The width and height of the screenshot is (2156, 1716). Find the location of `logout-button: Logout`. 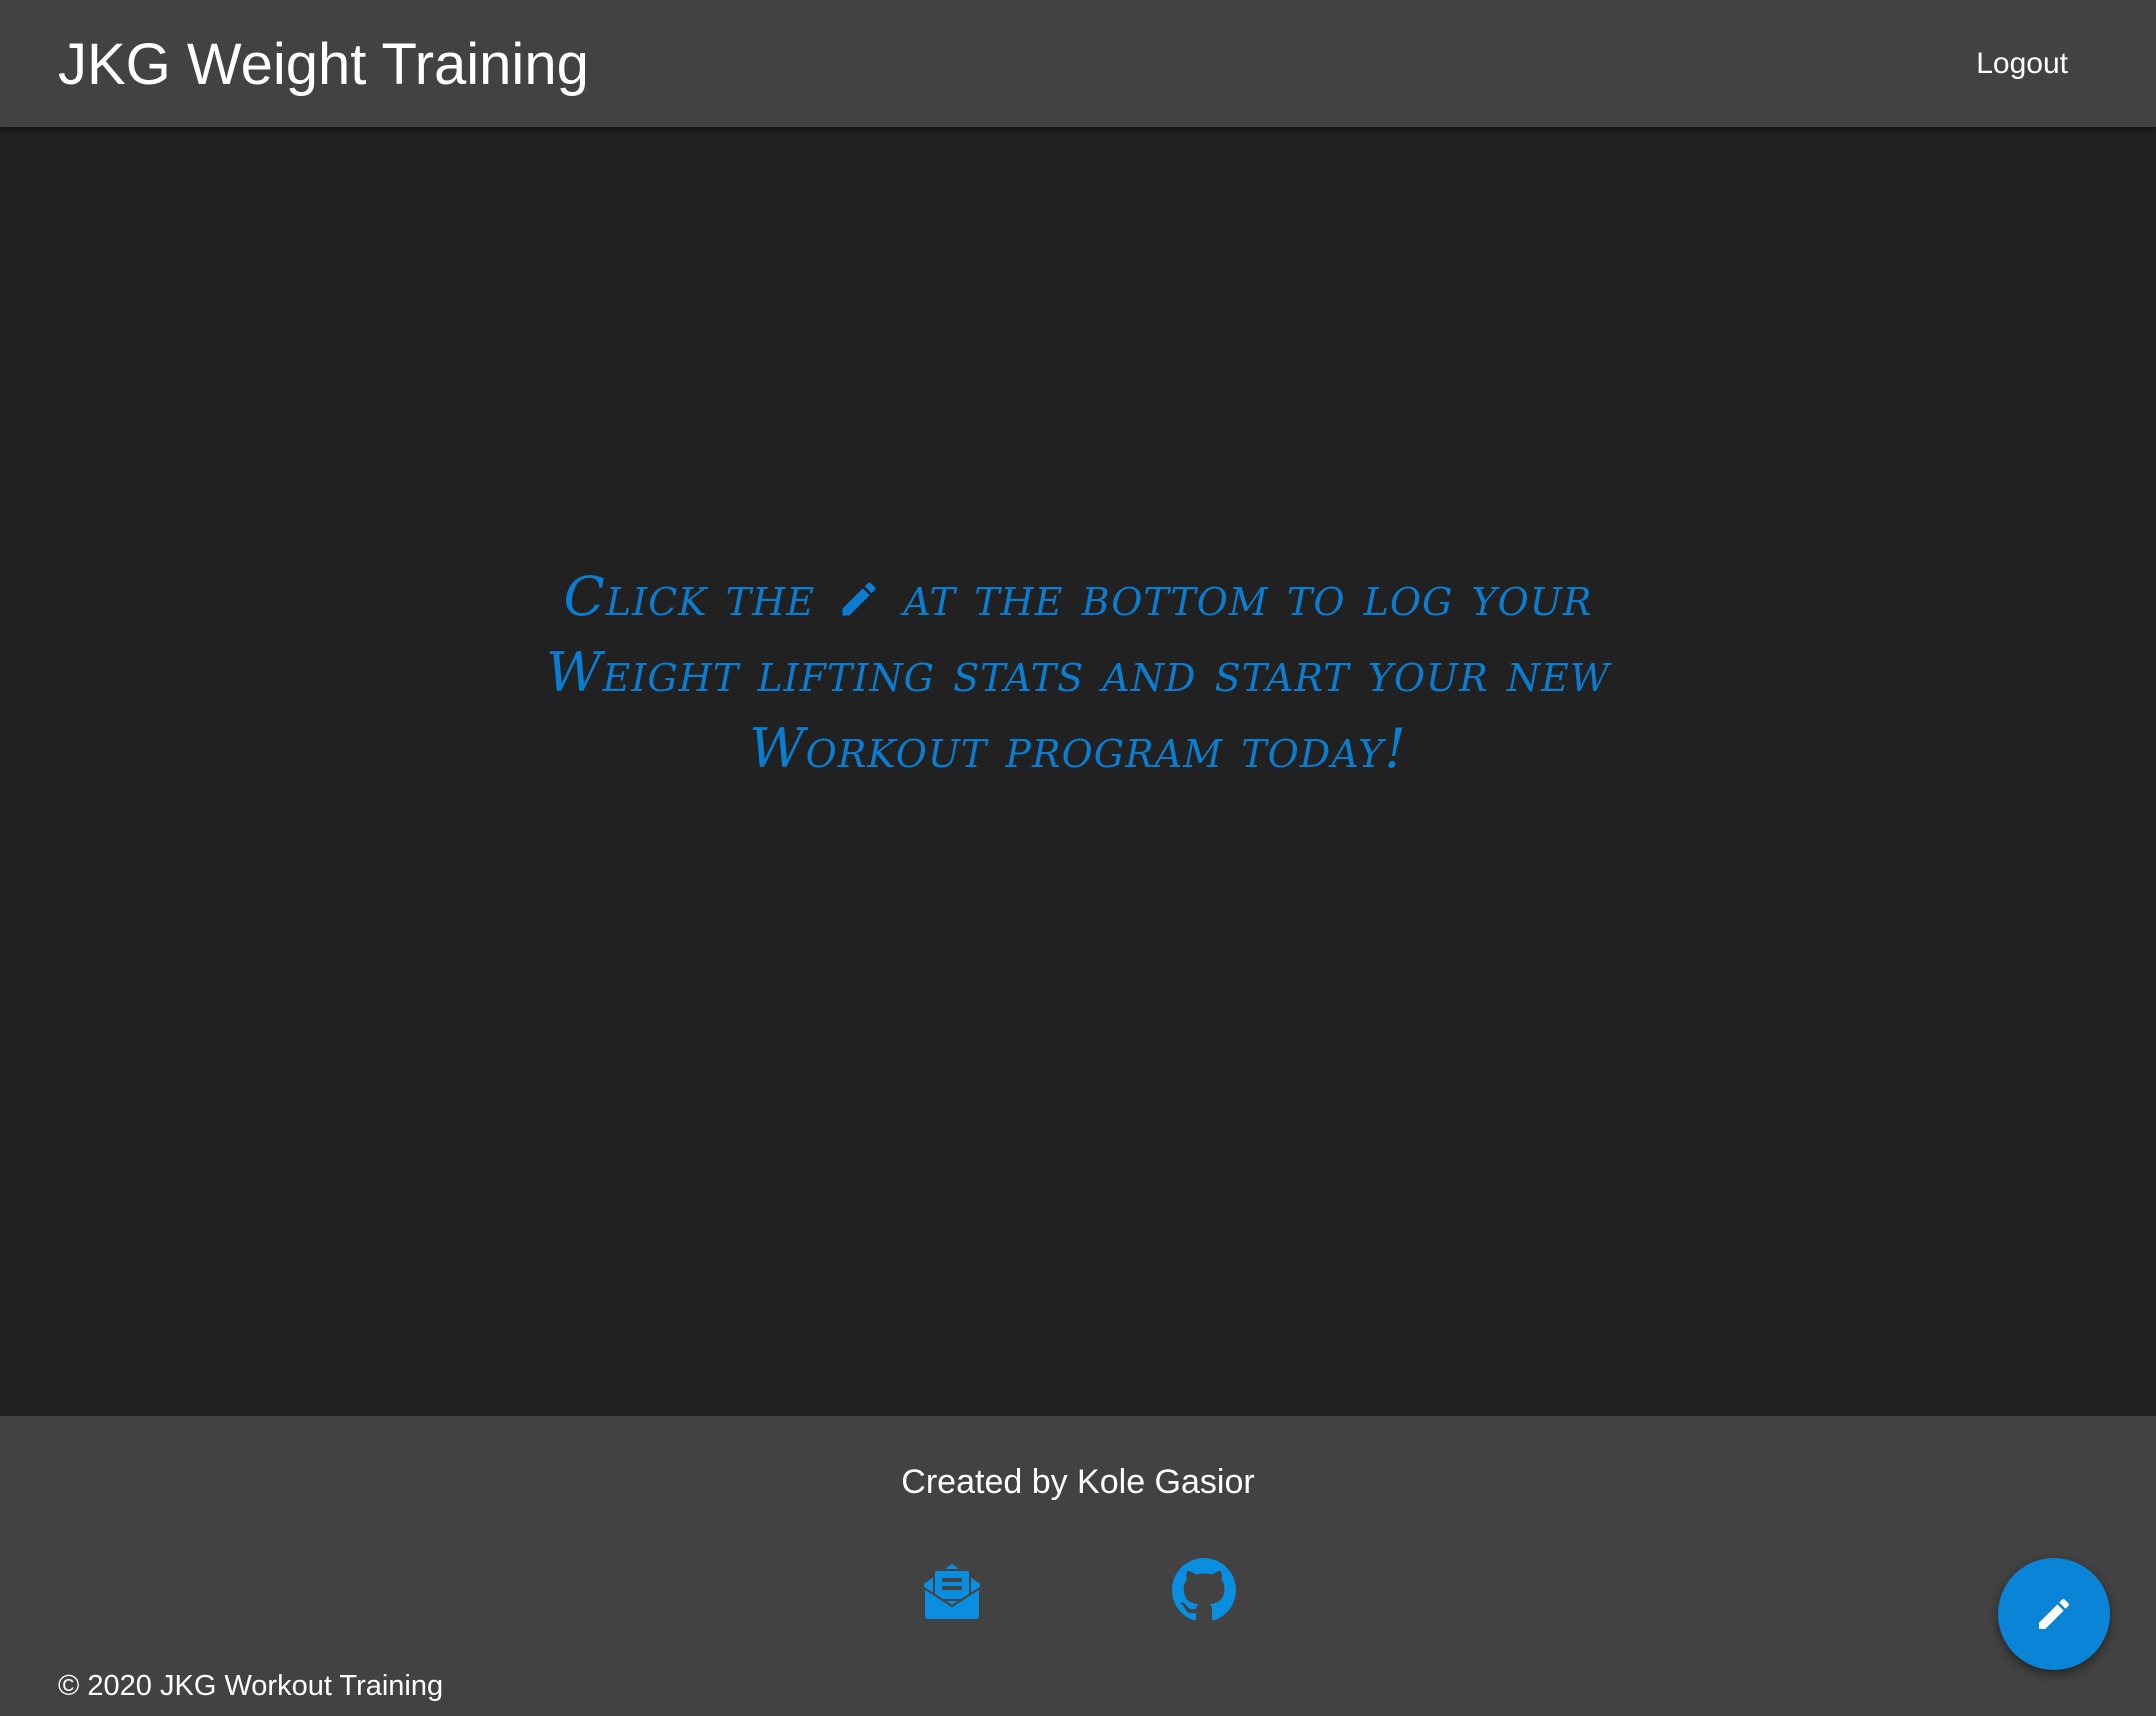

logout-button: Logout is located at coordinates (2022, 64).